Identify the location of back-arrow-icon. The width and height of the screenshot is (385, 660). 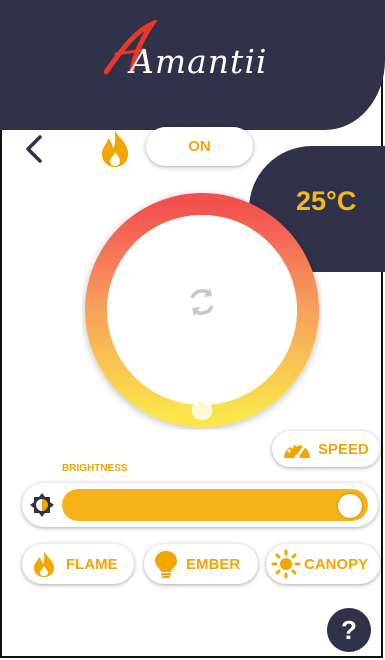
(34, 149).